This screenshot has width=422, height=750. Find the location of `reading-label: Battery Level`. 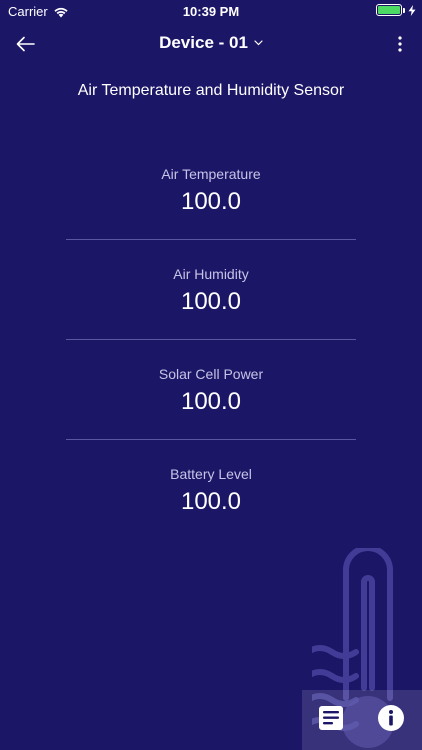

reading-label: Battery Level is located at coordinates (211, 474).